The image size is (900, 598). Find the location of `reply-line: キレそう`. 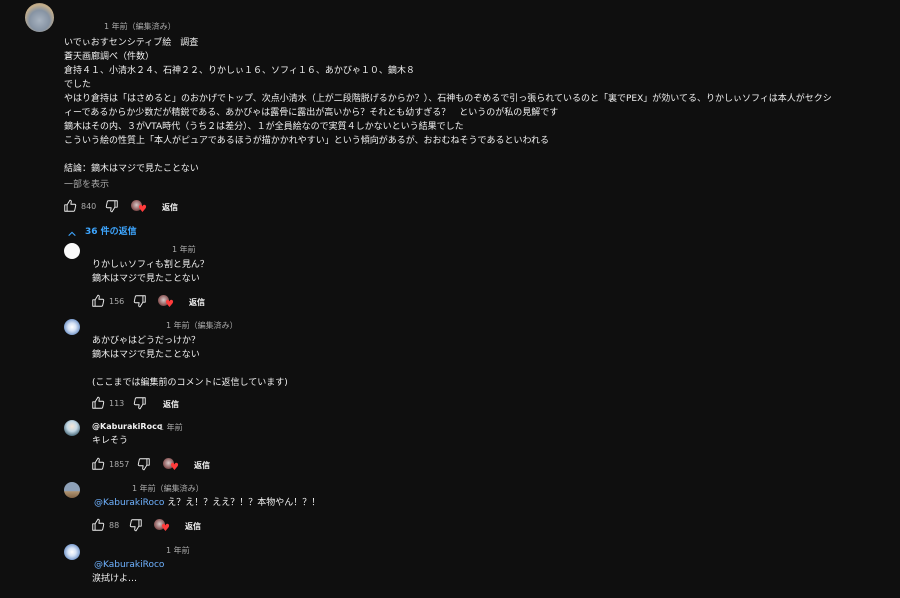

reply-line: キレそう is located at coordinates (110, 441).